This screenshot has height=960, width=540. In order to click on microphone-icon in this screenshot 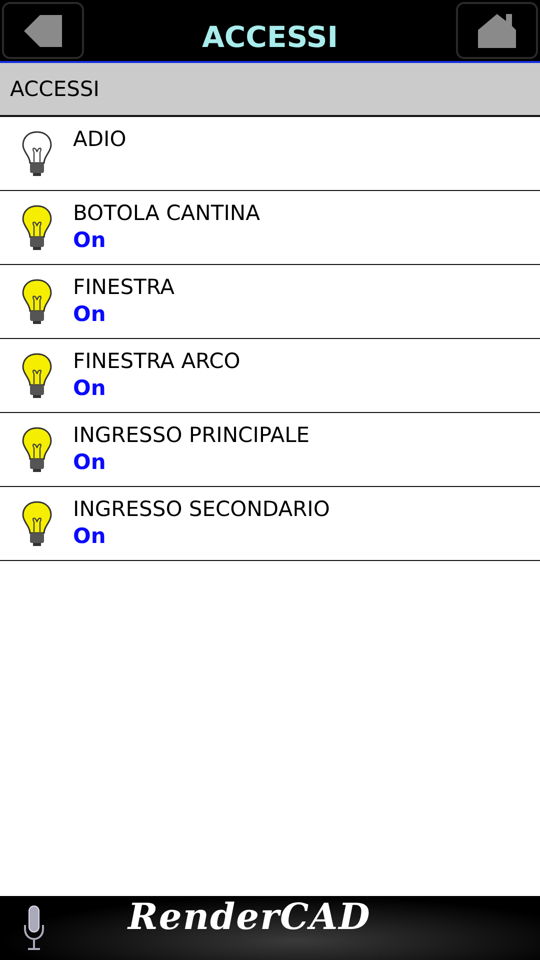, I will do `click(34, 928)`.